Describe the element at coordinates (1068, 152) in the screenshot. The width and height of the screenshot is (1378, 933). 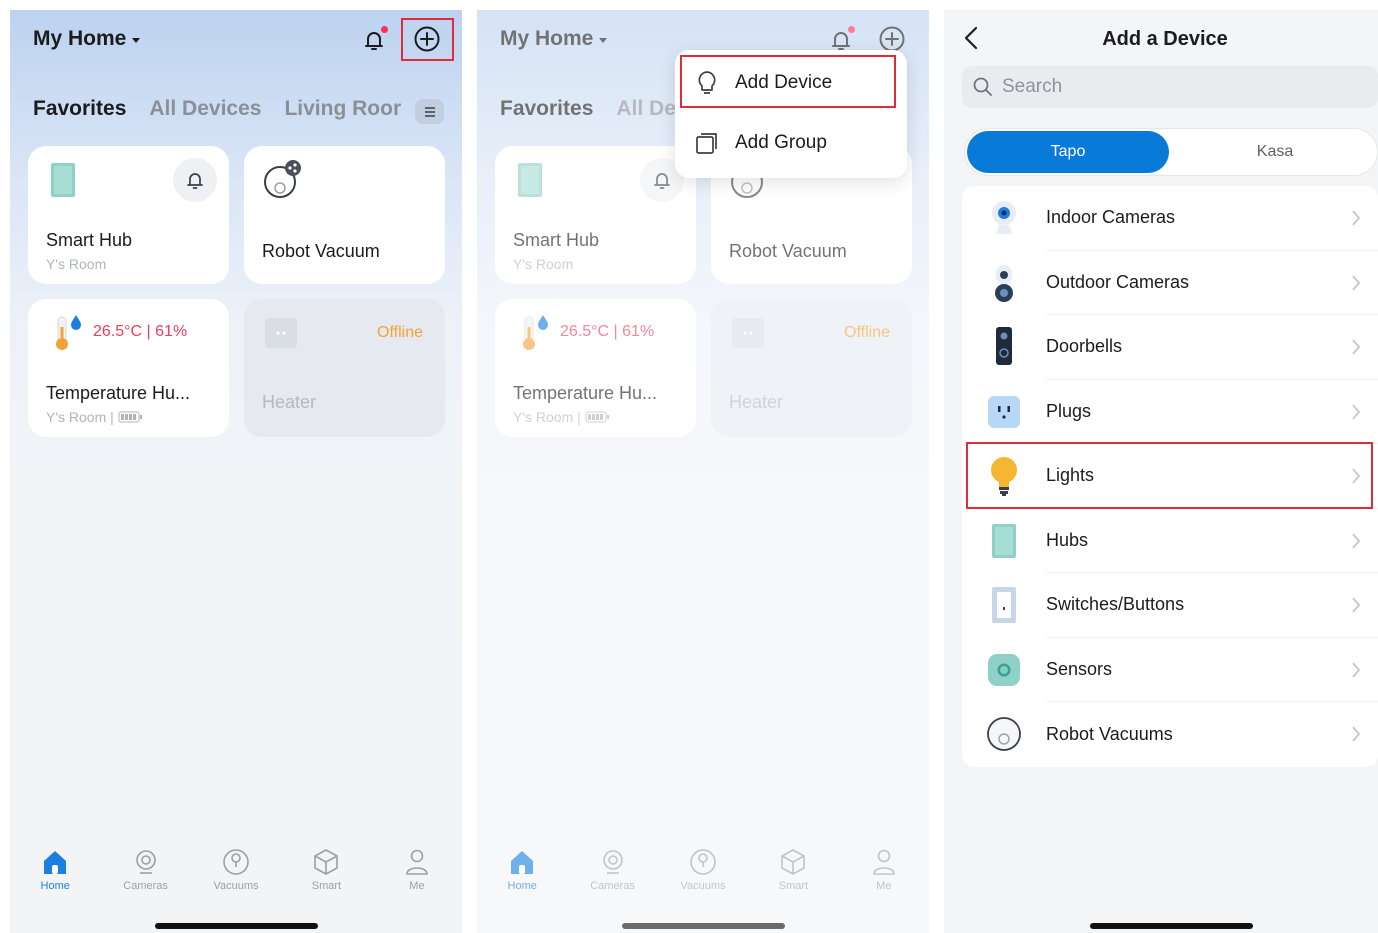
I see `tab-tapo: Tapo` at that location.